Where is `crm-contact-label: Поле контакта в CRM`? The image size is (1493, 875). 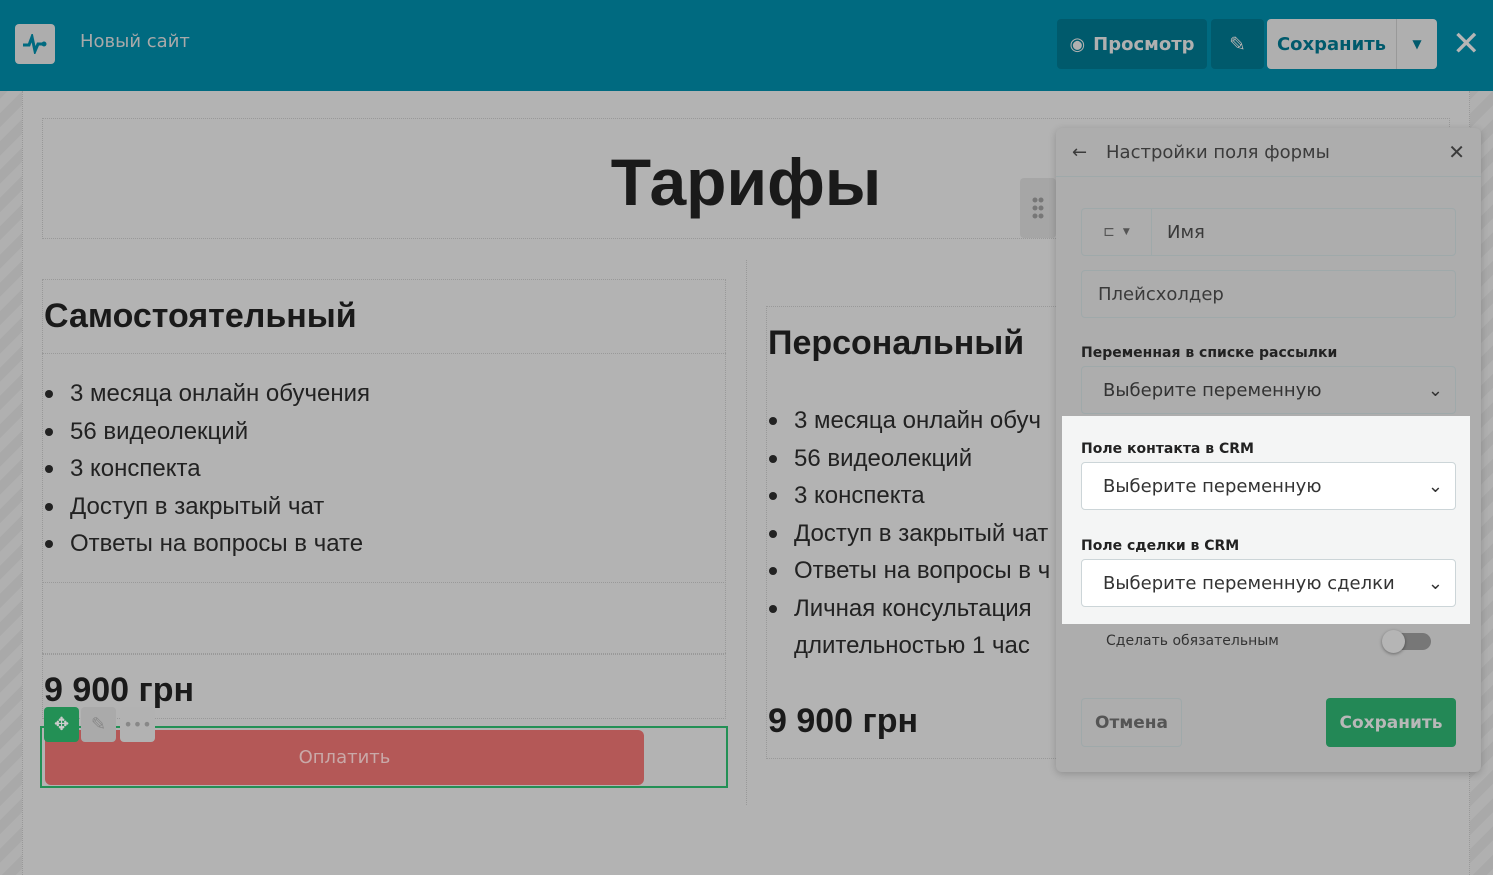 crm-contact-label: Поле контакта в CRM is located at coordinates (1167, 449).